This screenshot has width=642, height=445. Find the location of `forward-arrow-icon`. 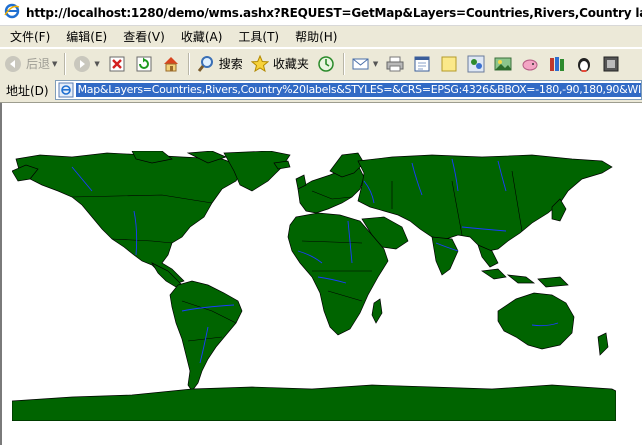

forward-arrow-icon is located at coordinates (82, 64).